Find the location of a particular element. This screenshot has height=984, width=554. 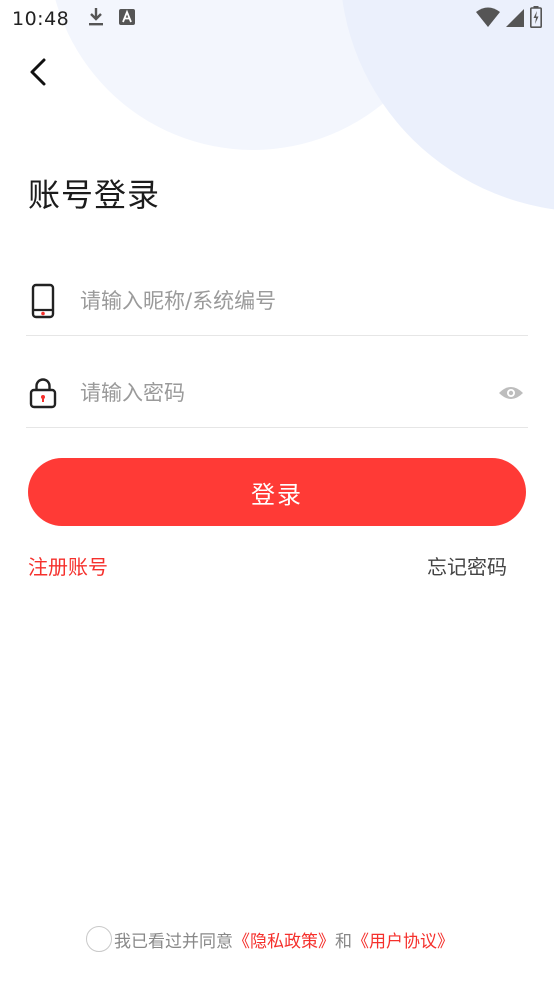

forgot-password-link: 忘记密码 is located at coordinates (467, 565).